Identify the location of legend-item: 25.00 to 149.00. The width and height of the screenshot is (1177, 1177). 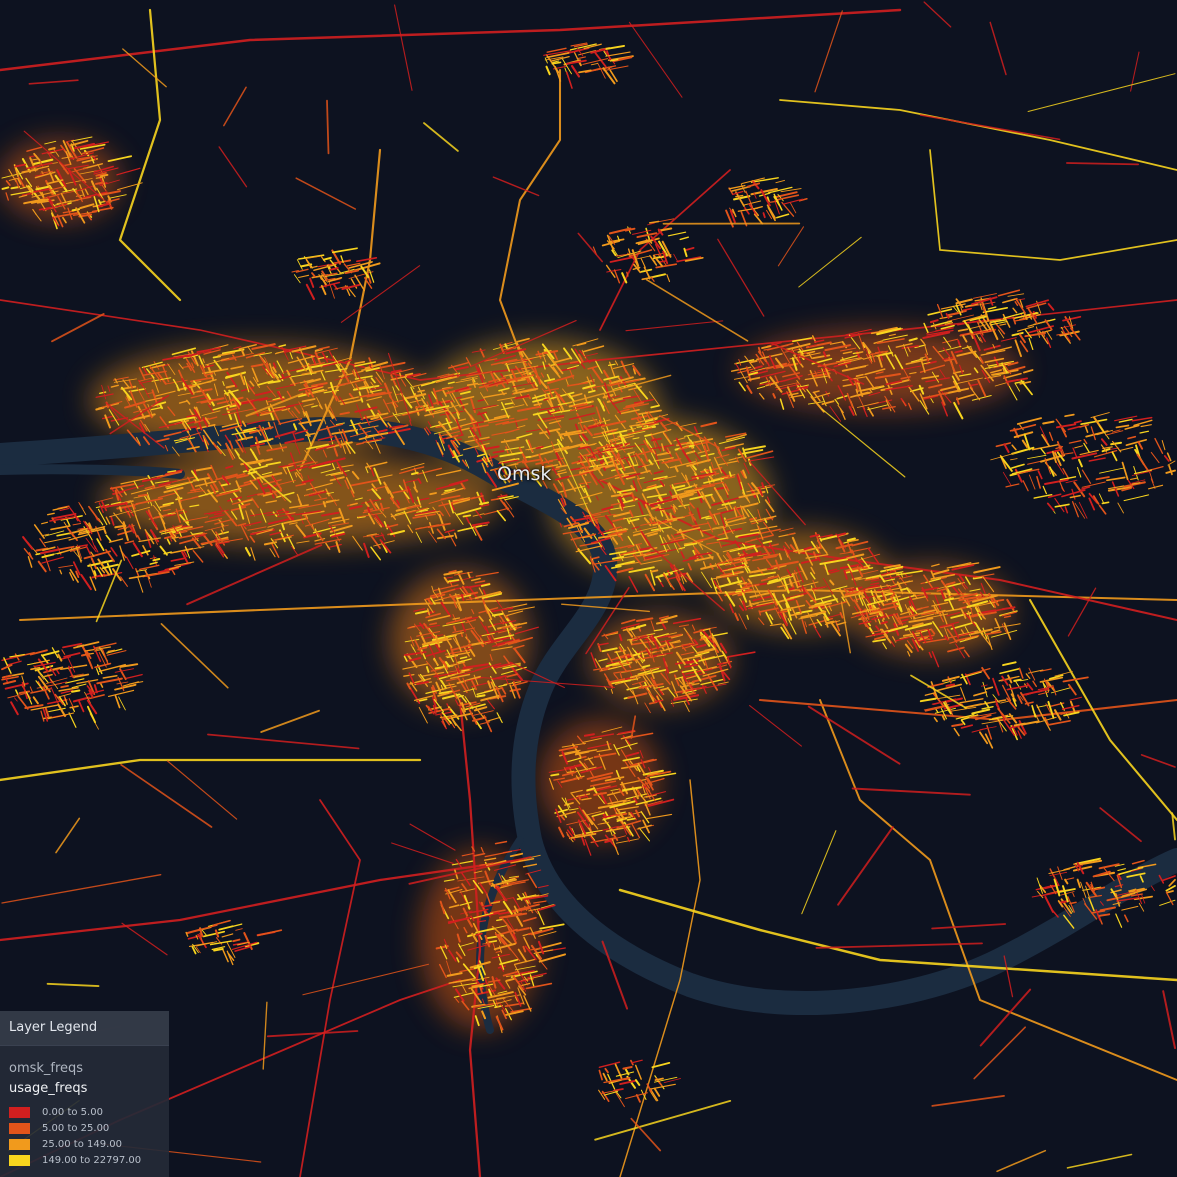
(89, 1144).